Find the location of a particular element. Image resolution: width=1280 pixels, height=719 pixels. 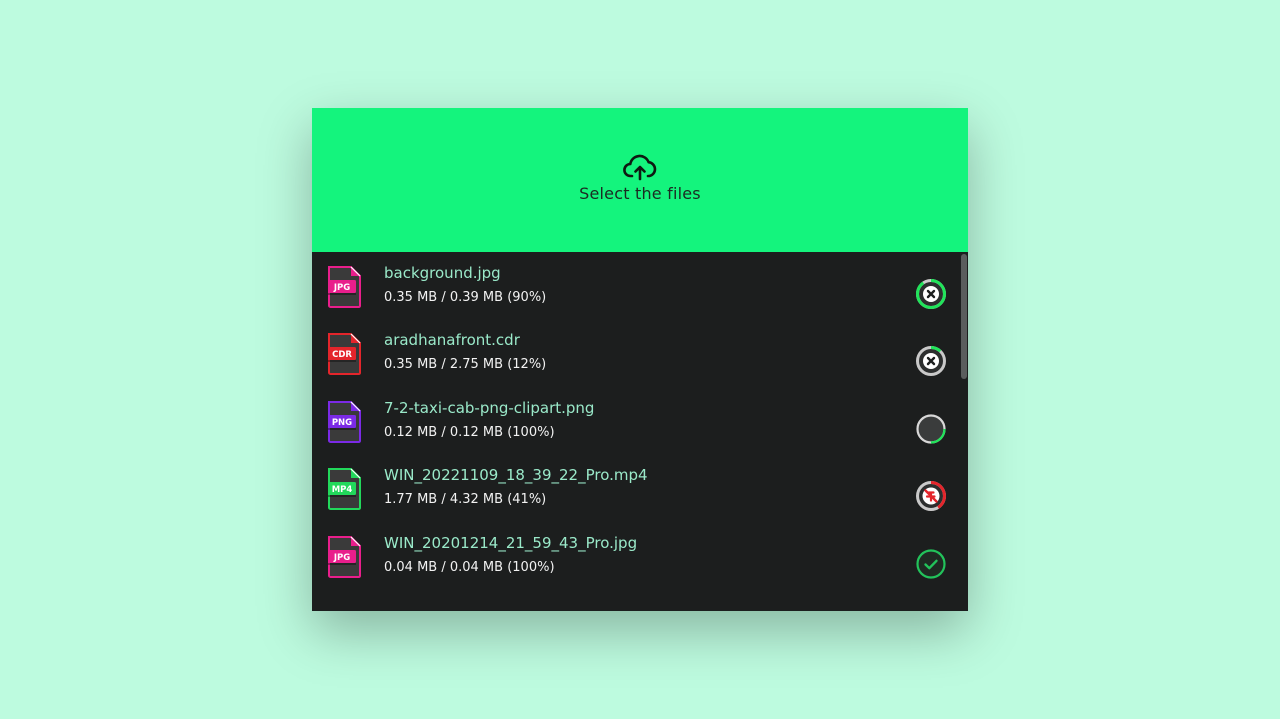

dropzone-label: Select the files is located at coordinates (640, 193).